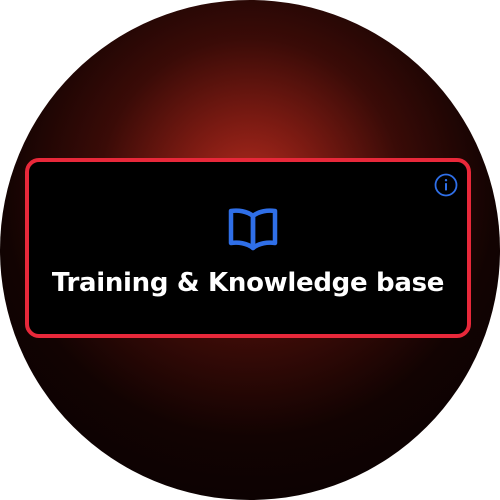 Image resolution: width=500 pixels, height=500 pixels. Describe the element at coordinates (446, 185) in the screenshot. I see `info-icon` at that location.